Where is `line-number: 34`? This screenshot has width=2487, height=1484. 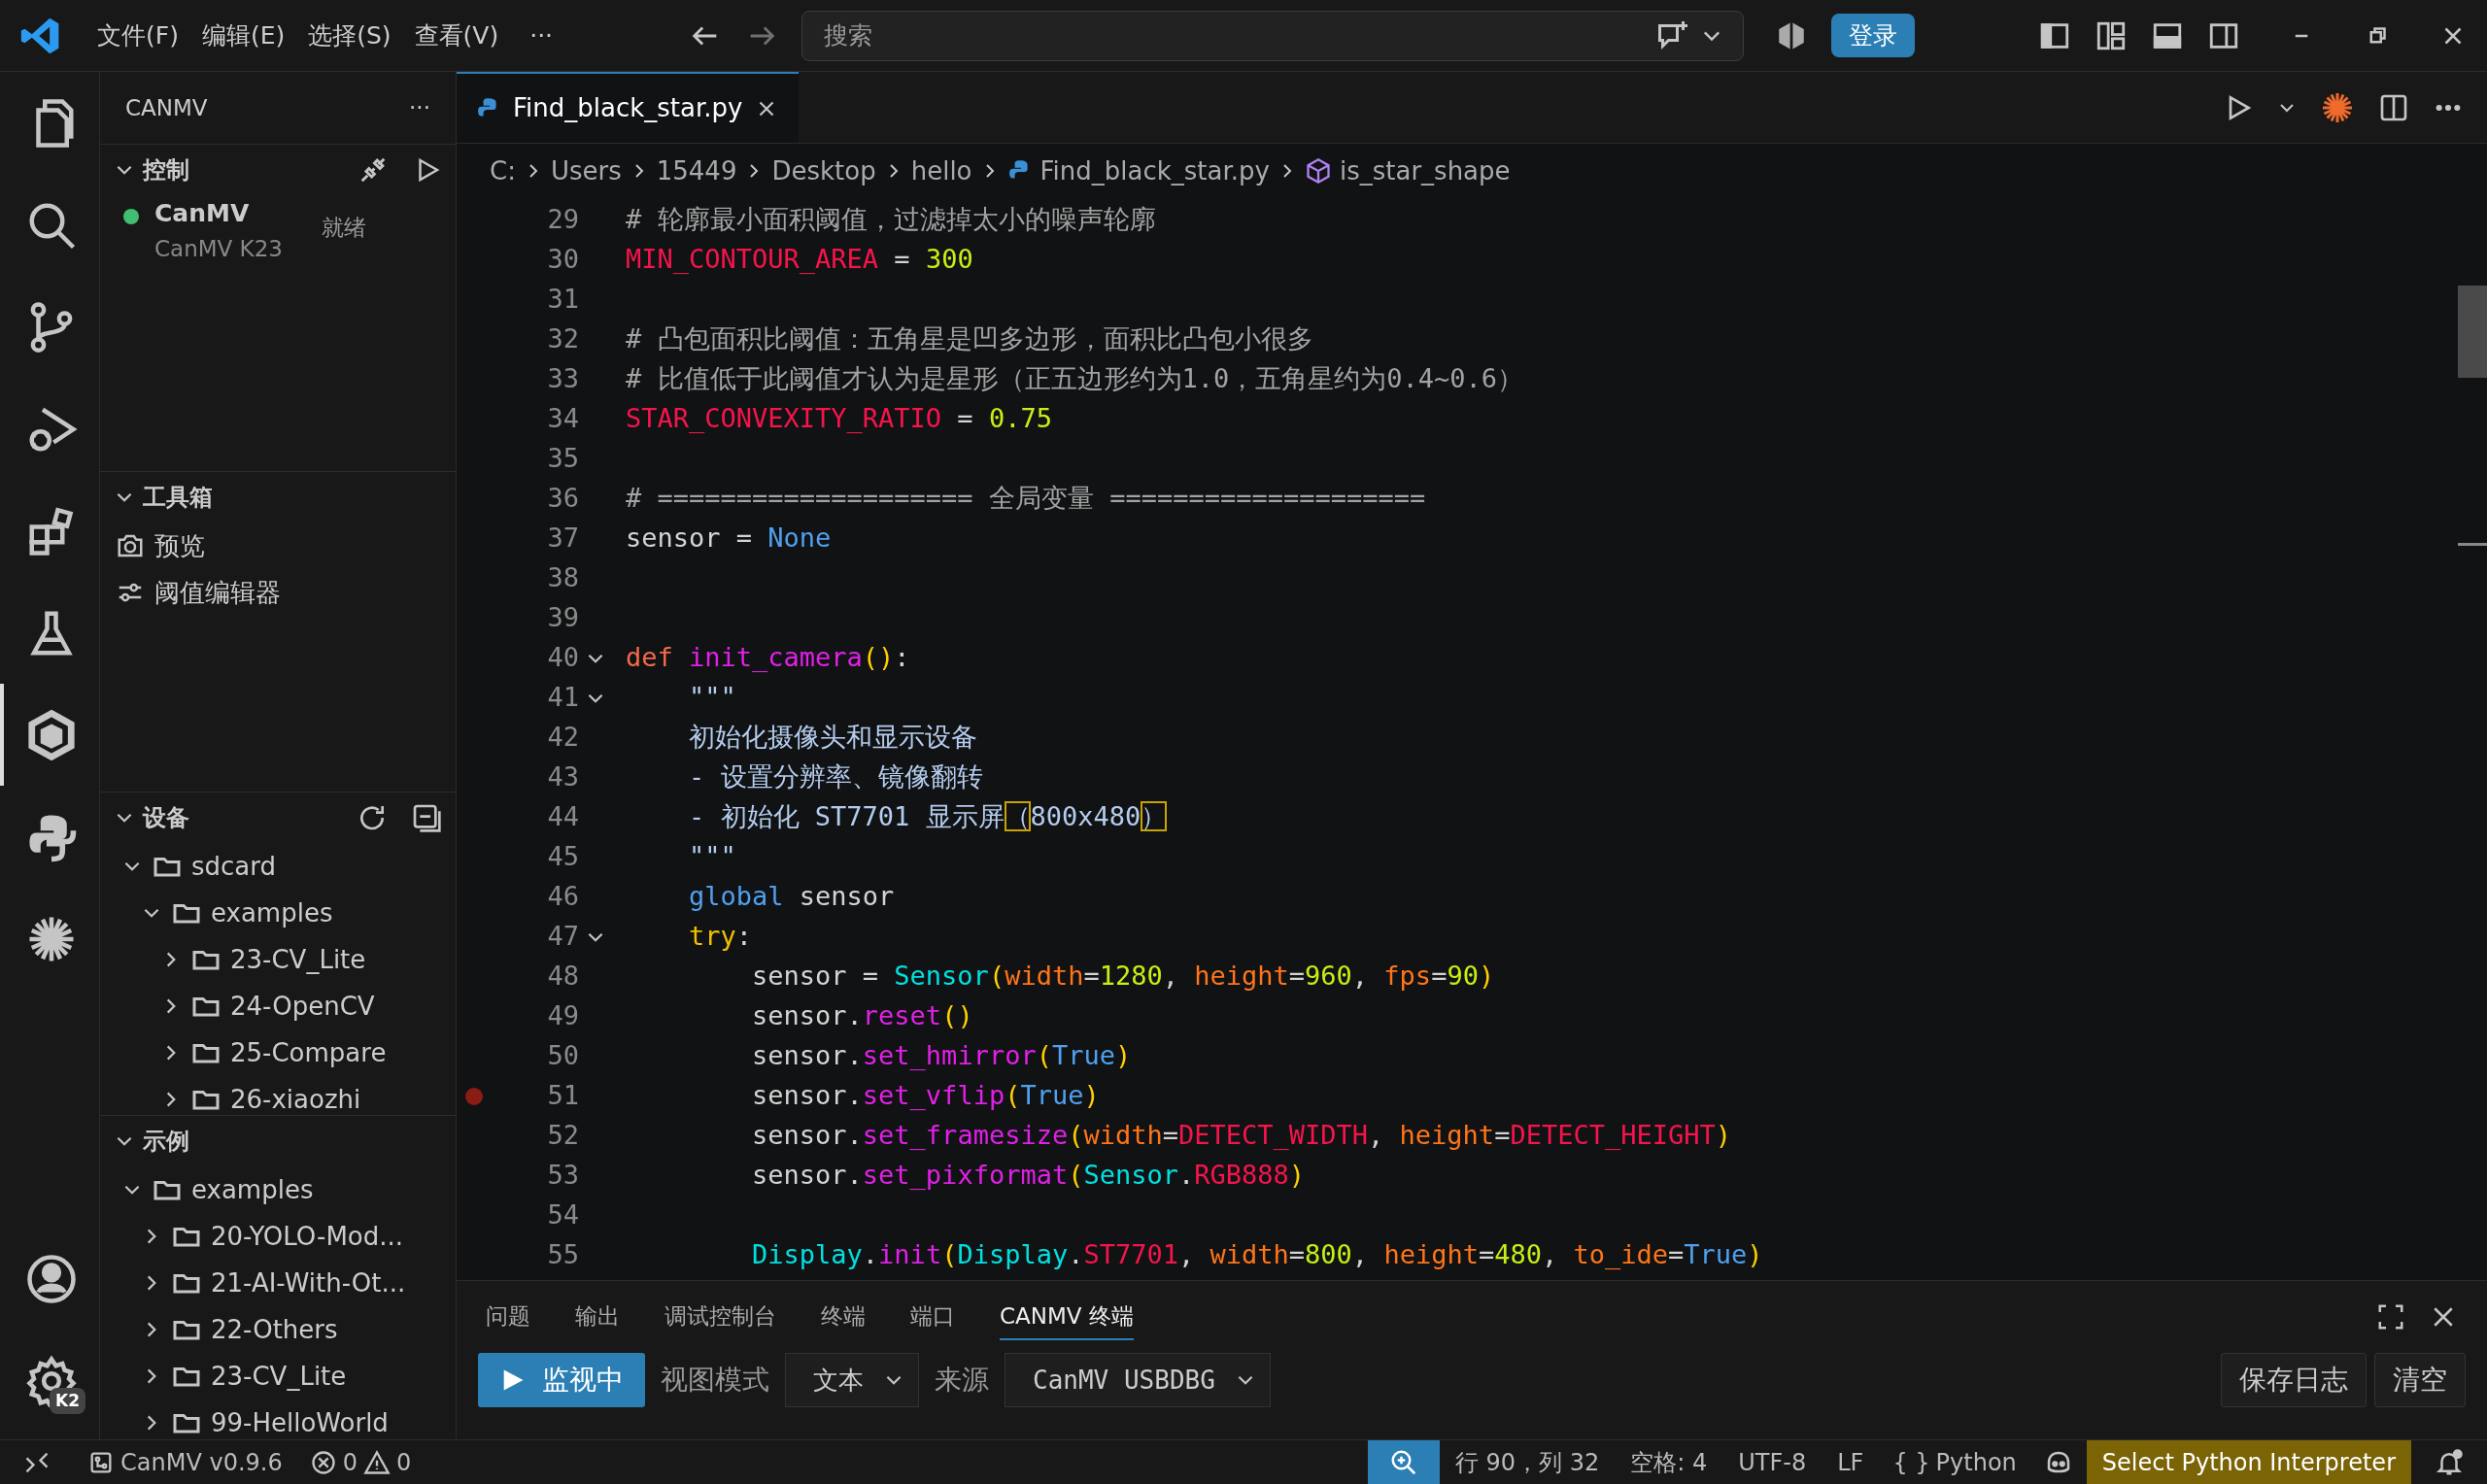
line-number: 34 is located at coordinates (562, 419).